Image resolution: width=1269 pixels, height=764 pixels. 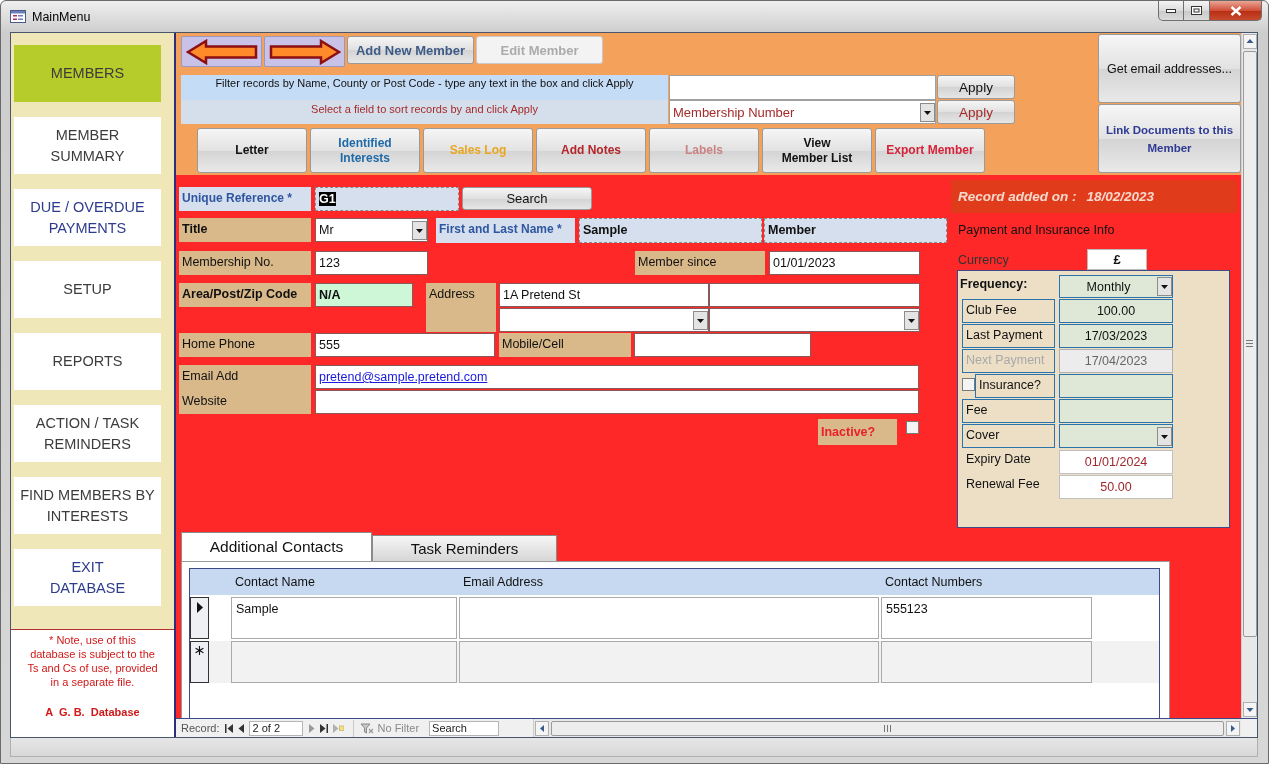 I want to click on left-triangle-icon, so click(x=240, y=728).